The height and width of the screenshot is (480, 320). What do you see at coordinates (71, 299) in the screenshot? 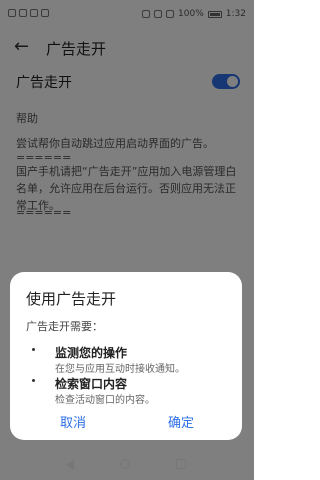
I see `dialog-title: 使用广告走开` at bounding box center [71, 299].